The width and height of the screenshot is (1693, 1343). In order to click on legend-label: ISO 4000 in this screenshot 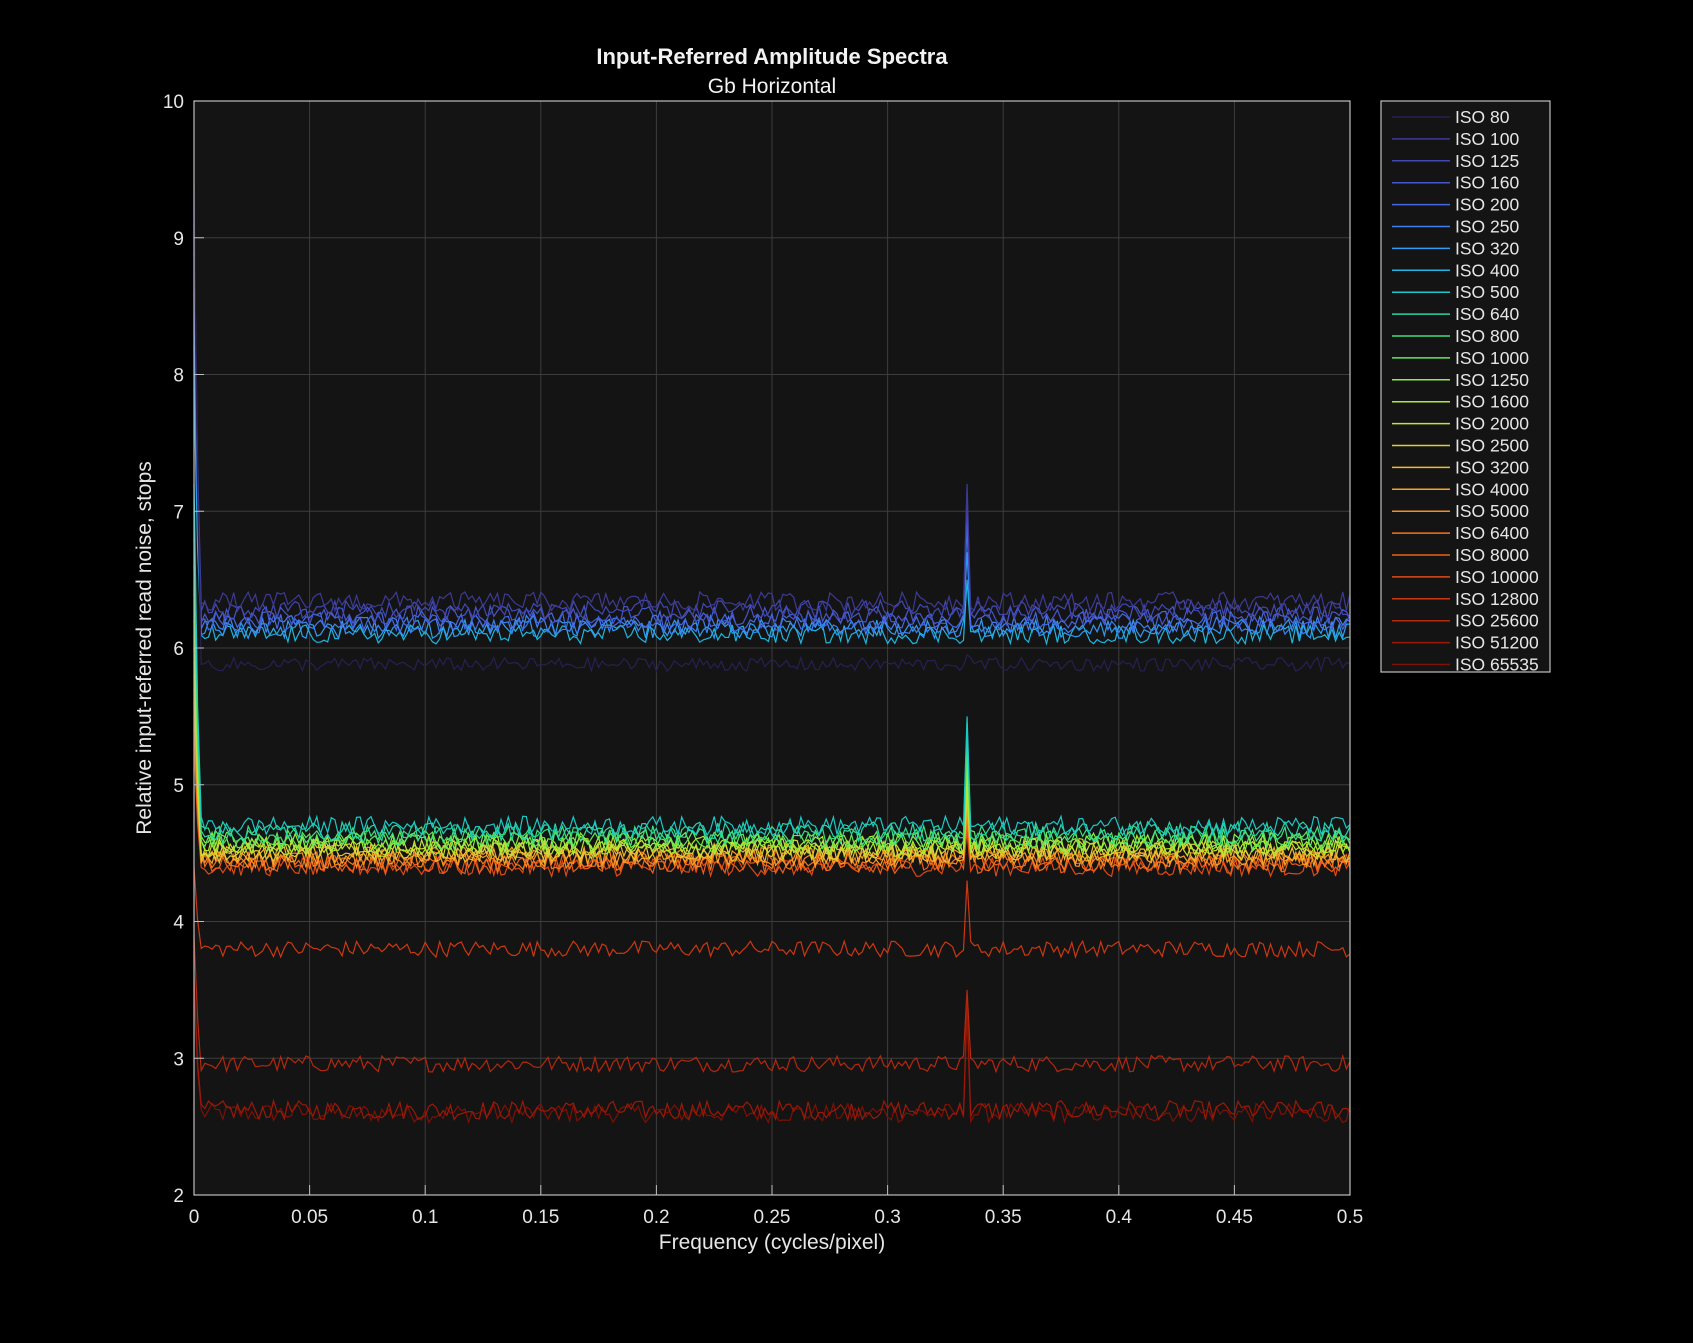, I will do `click(1492, 489)`.